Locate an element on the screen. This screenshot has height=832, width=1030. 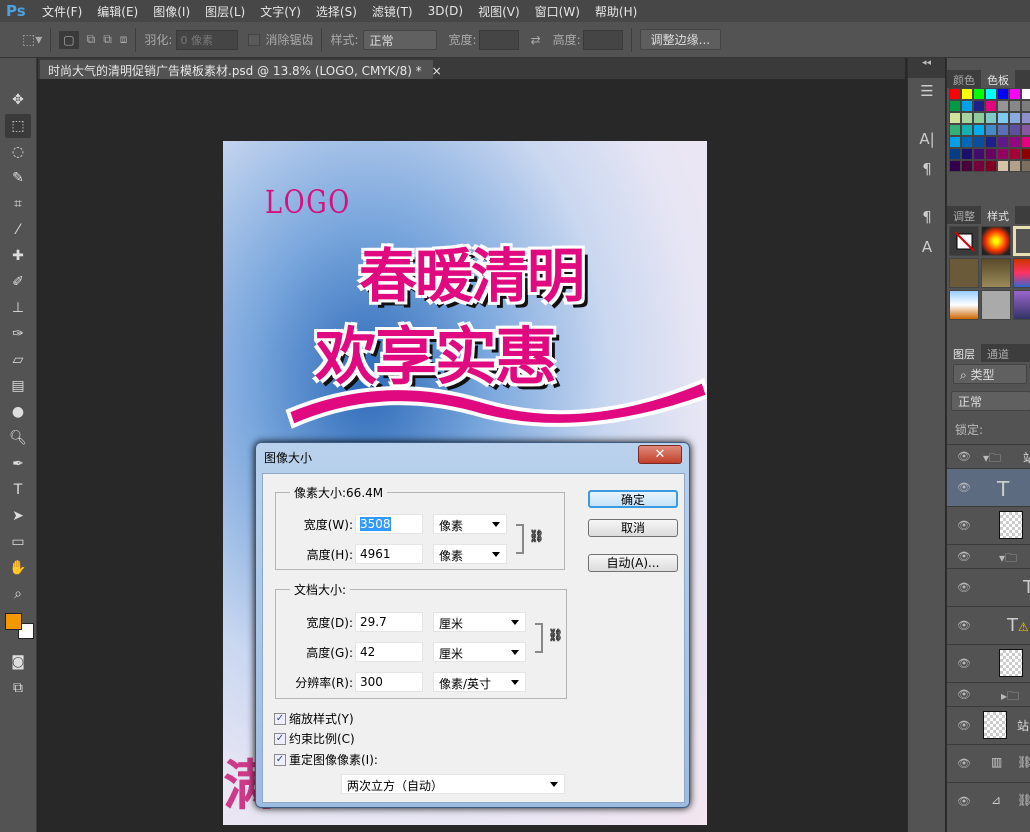
lasso-tool-icon: ◌ is located at coordinates (18, 152).